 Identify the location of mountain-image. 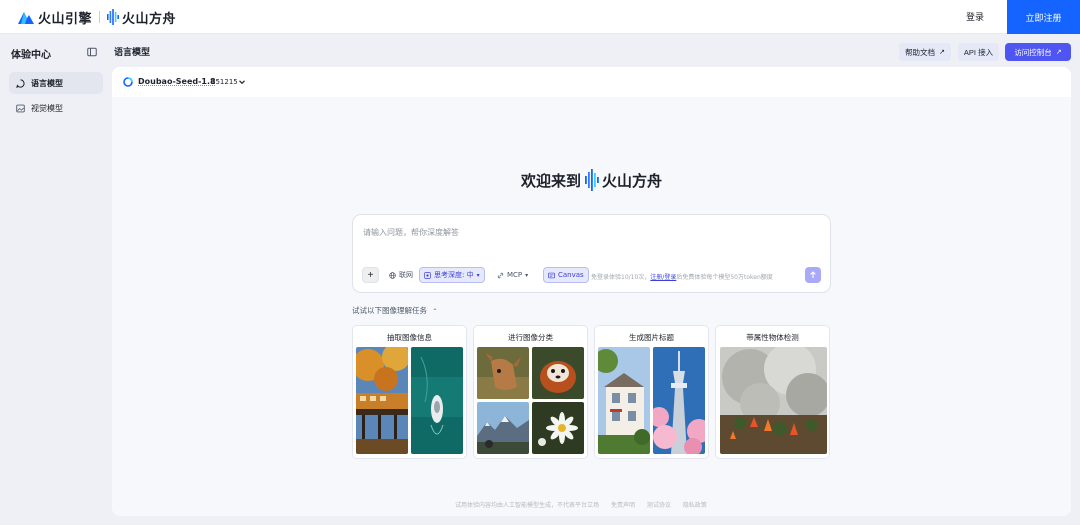
(503, 428).